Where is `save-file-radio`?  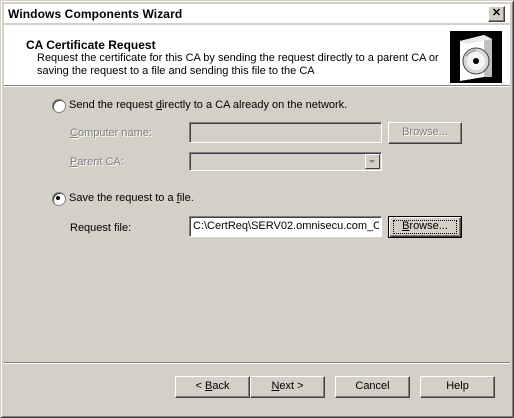 save-file-radio is located at coordinates (59, 199).